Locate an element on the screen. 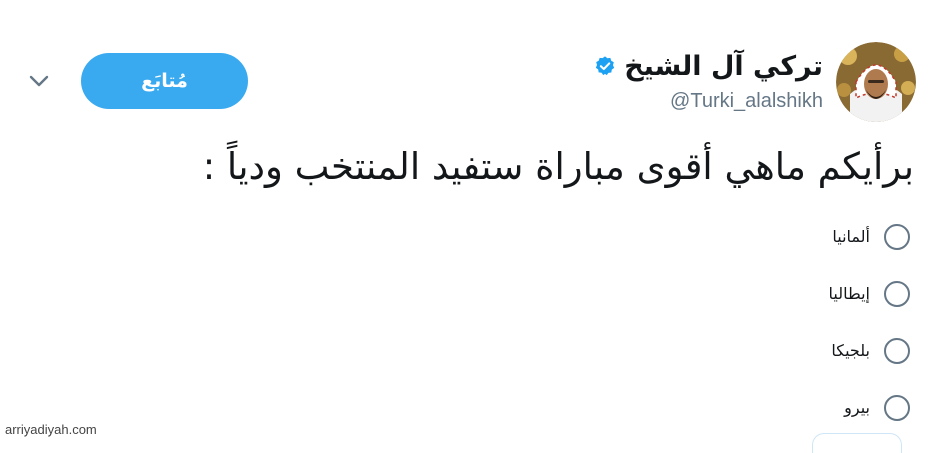  user-avatar is located at coordinates (876, 82).